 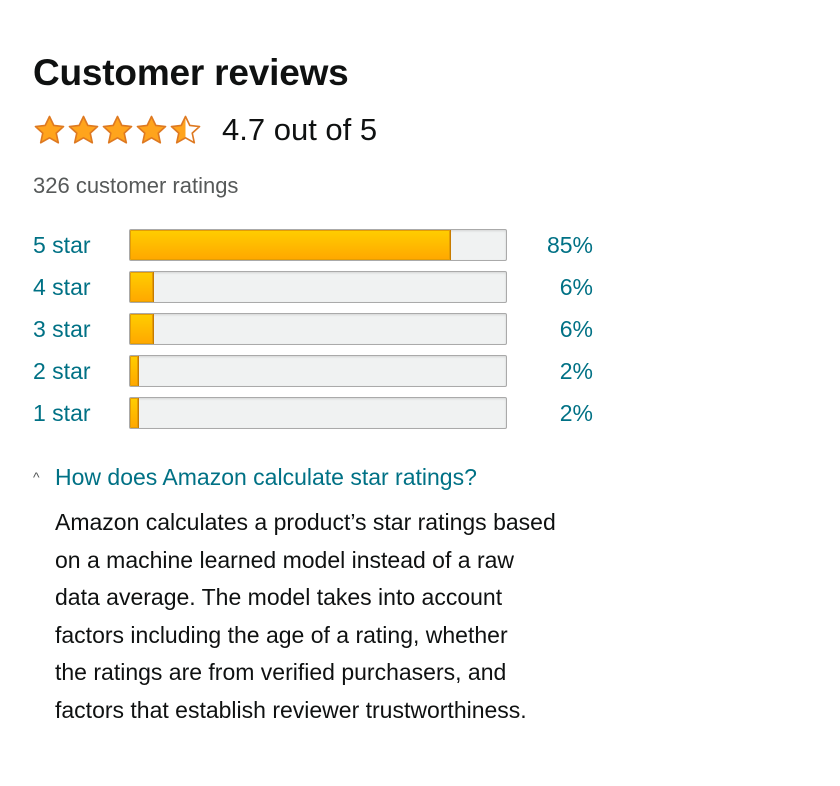 What do you see at coordinates (81, 413) in the screenshot?
I see `histogram-label-link: 1 star` at bounding box center [81, 413].